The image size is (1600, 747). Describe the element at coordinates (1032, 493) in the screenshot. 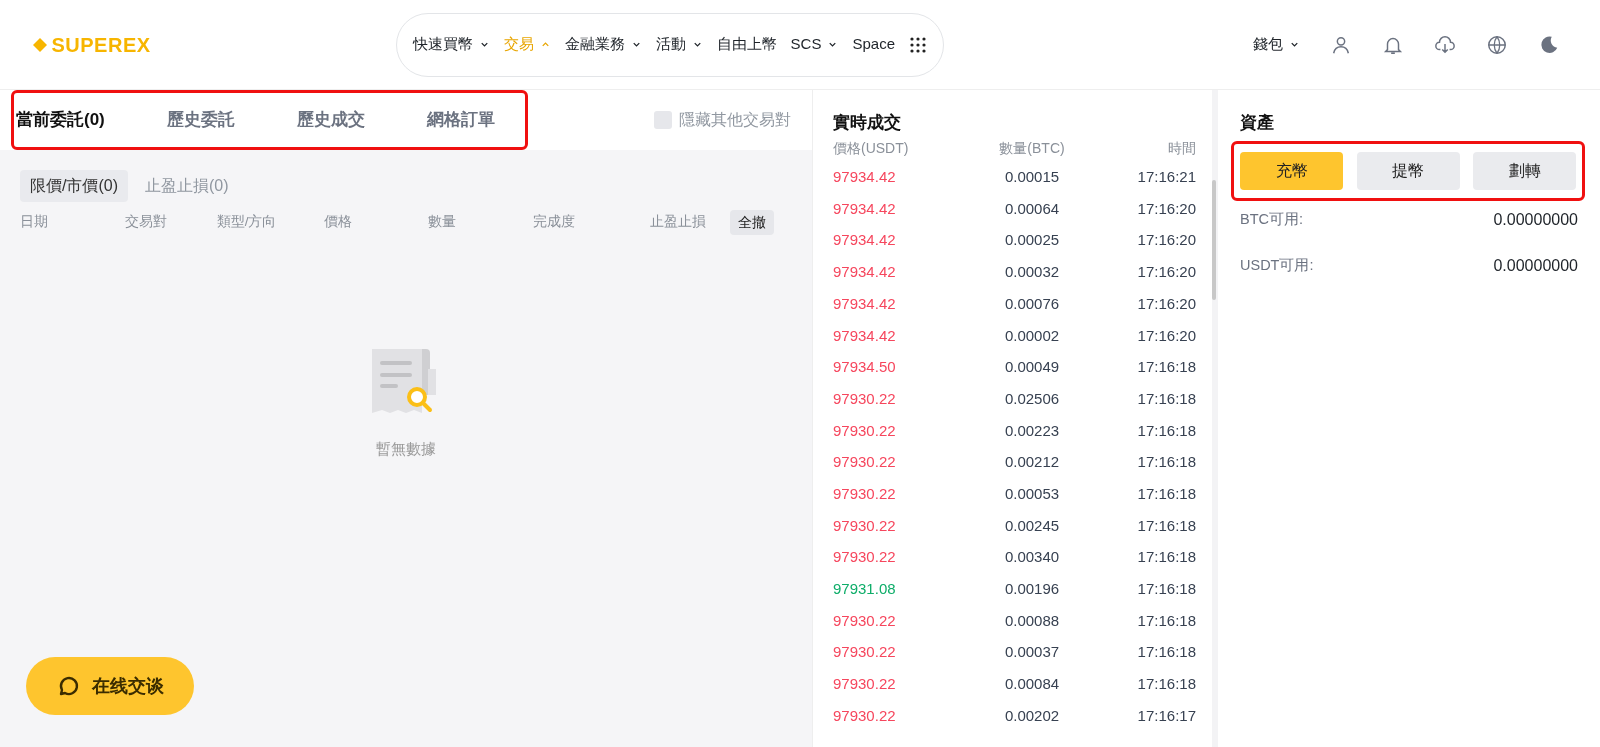

I see `trade-amount: 0.00053` at that location.